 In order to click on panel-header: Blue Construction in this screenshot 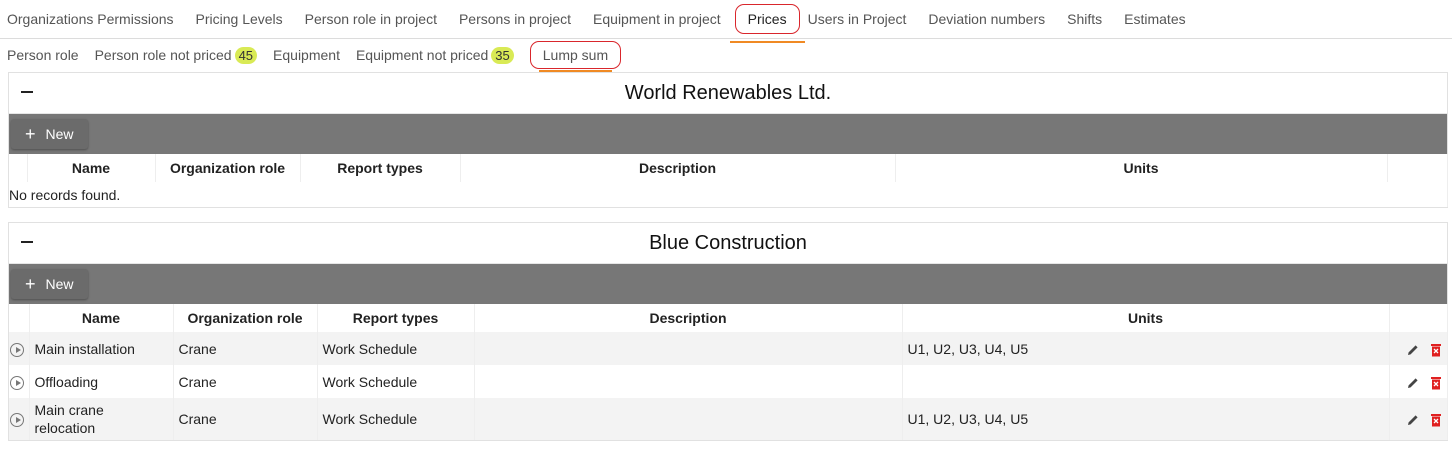, I will do `click(728, 243)`.